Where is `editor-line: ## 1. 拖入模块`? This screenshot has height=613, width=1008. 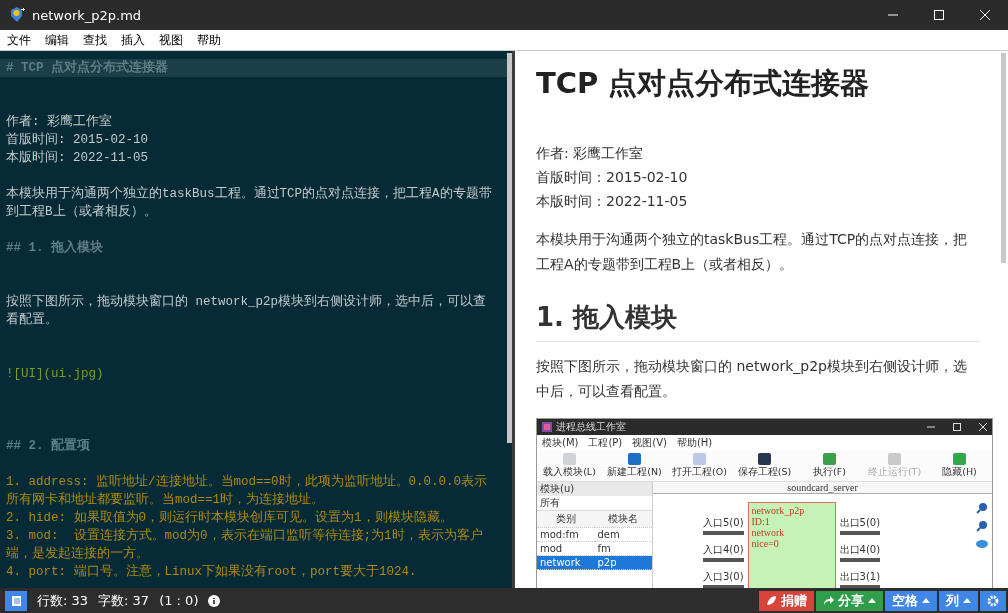
editor-line: ## 1. 拖入模块 is located at coordinates (55, 248).